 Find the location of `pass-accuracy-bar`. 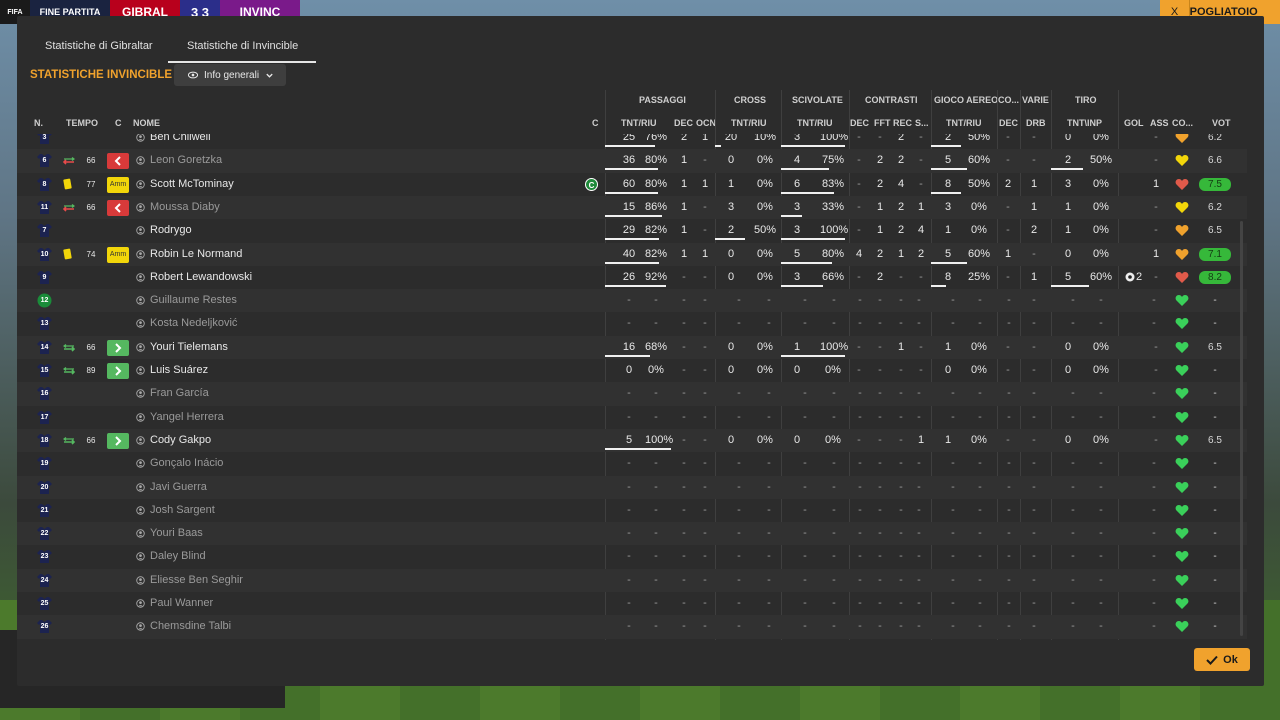

pass-accuracy-bar is located at coordinates (633, 215).